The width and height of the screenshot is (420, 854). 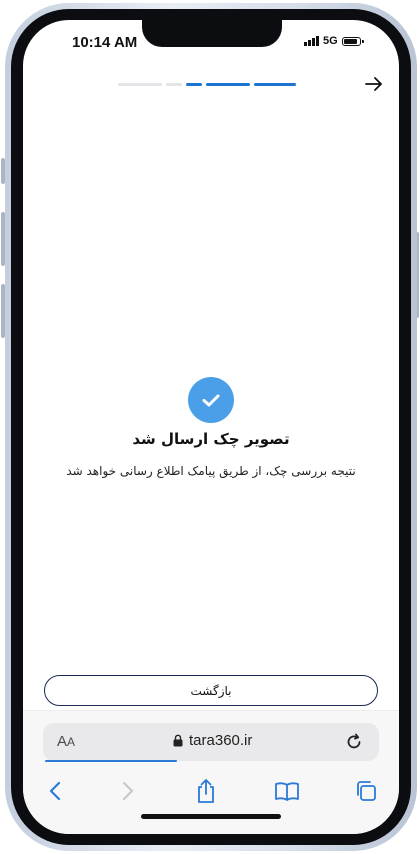 What do you see at coordinates (211, 400) in the screenshot?
I see `success-check-icon` at bounding box center [211, 400].